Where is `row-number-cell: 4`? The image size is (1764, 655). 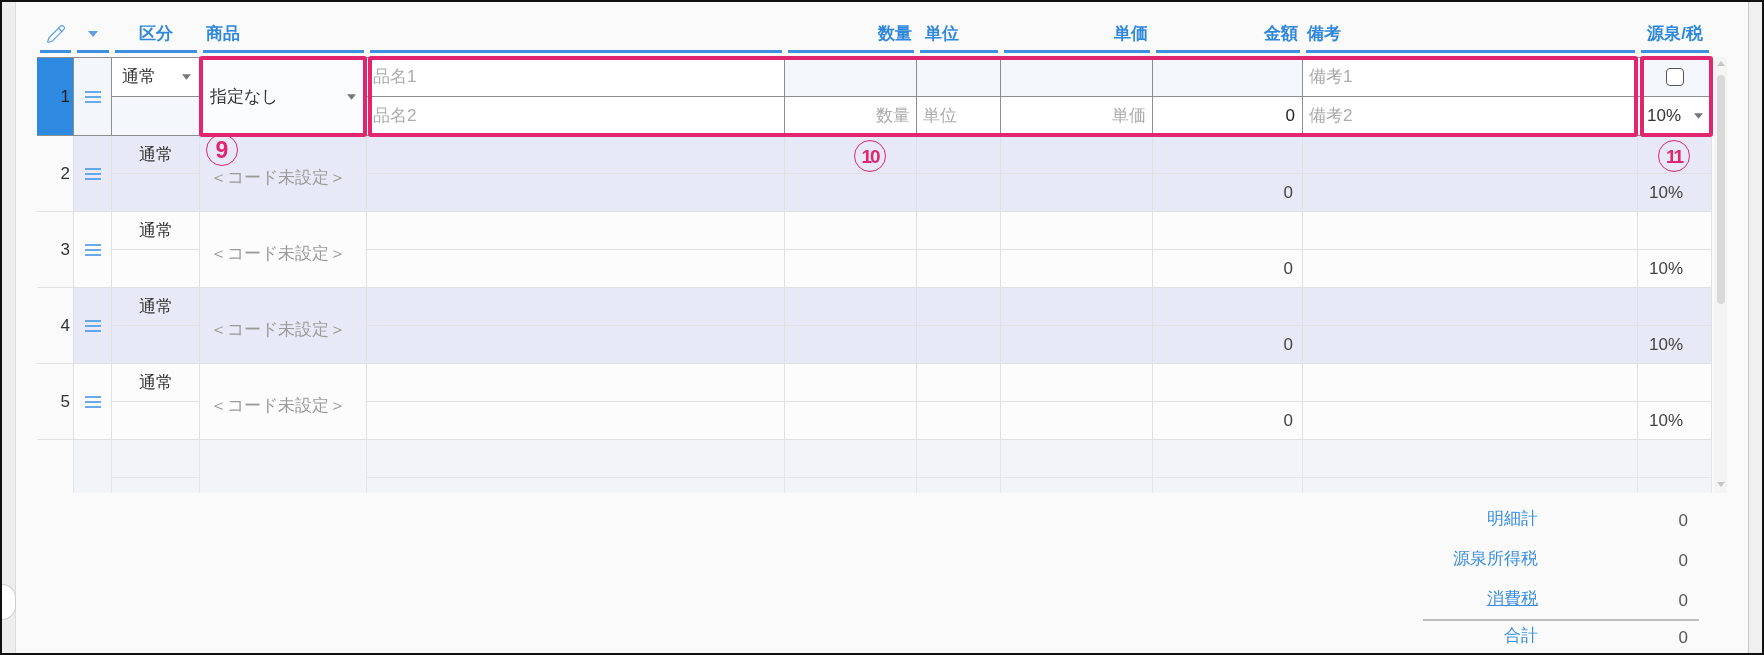
row-number-cell: 4 is located at coordinates (55, 326).